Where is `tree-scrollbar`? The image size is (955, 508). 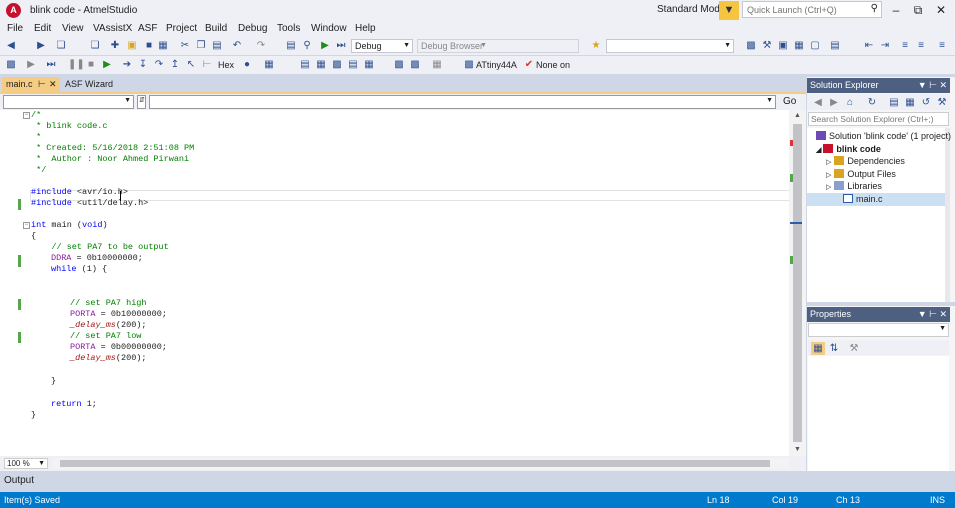 tree-scrollbar is located at coordinates (947, 215).